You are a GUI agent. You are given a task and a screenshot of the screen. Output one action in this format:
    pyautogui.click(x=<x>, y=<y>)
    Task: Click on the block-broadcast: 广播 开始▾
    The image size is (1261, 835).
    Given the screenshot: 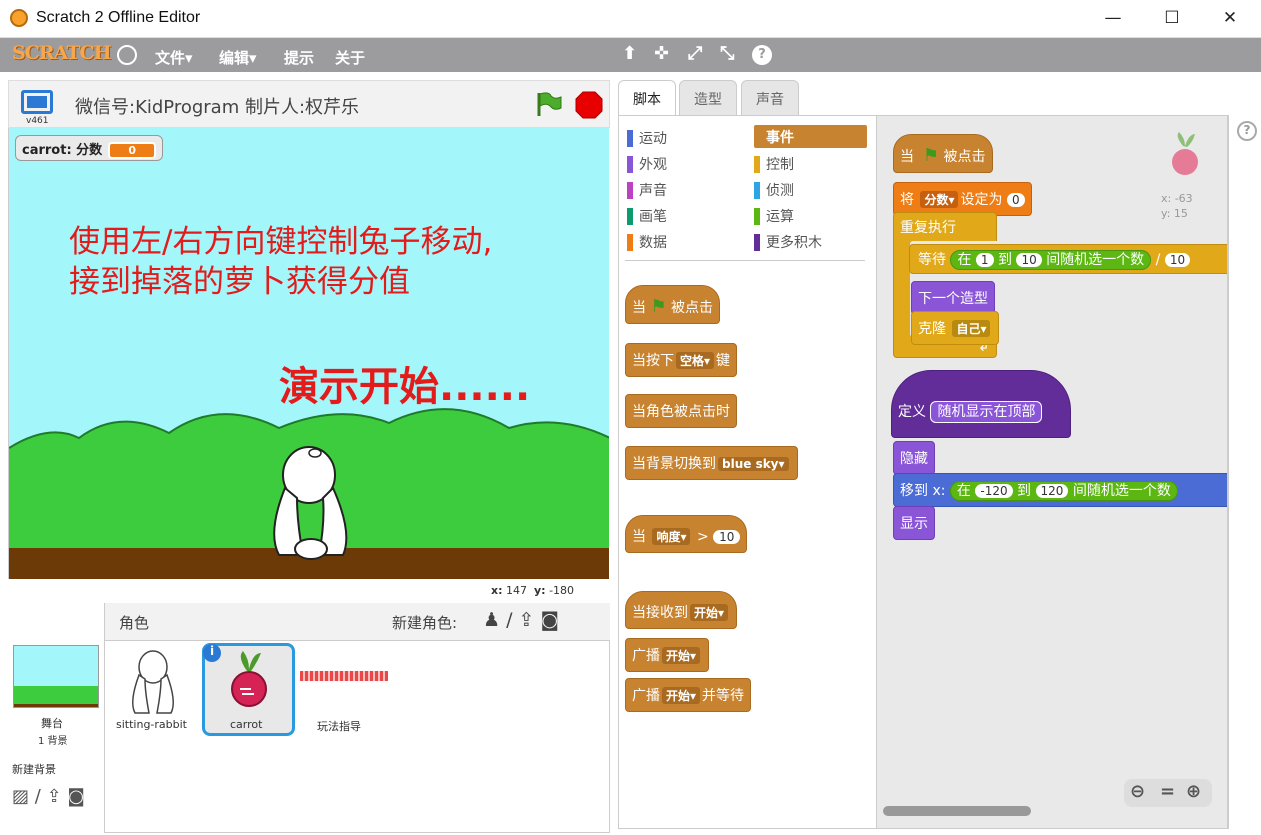 What is the action you would take?
    pyautogui.click(x=667, y=655)
    